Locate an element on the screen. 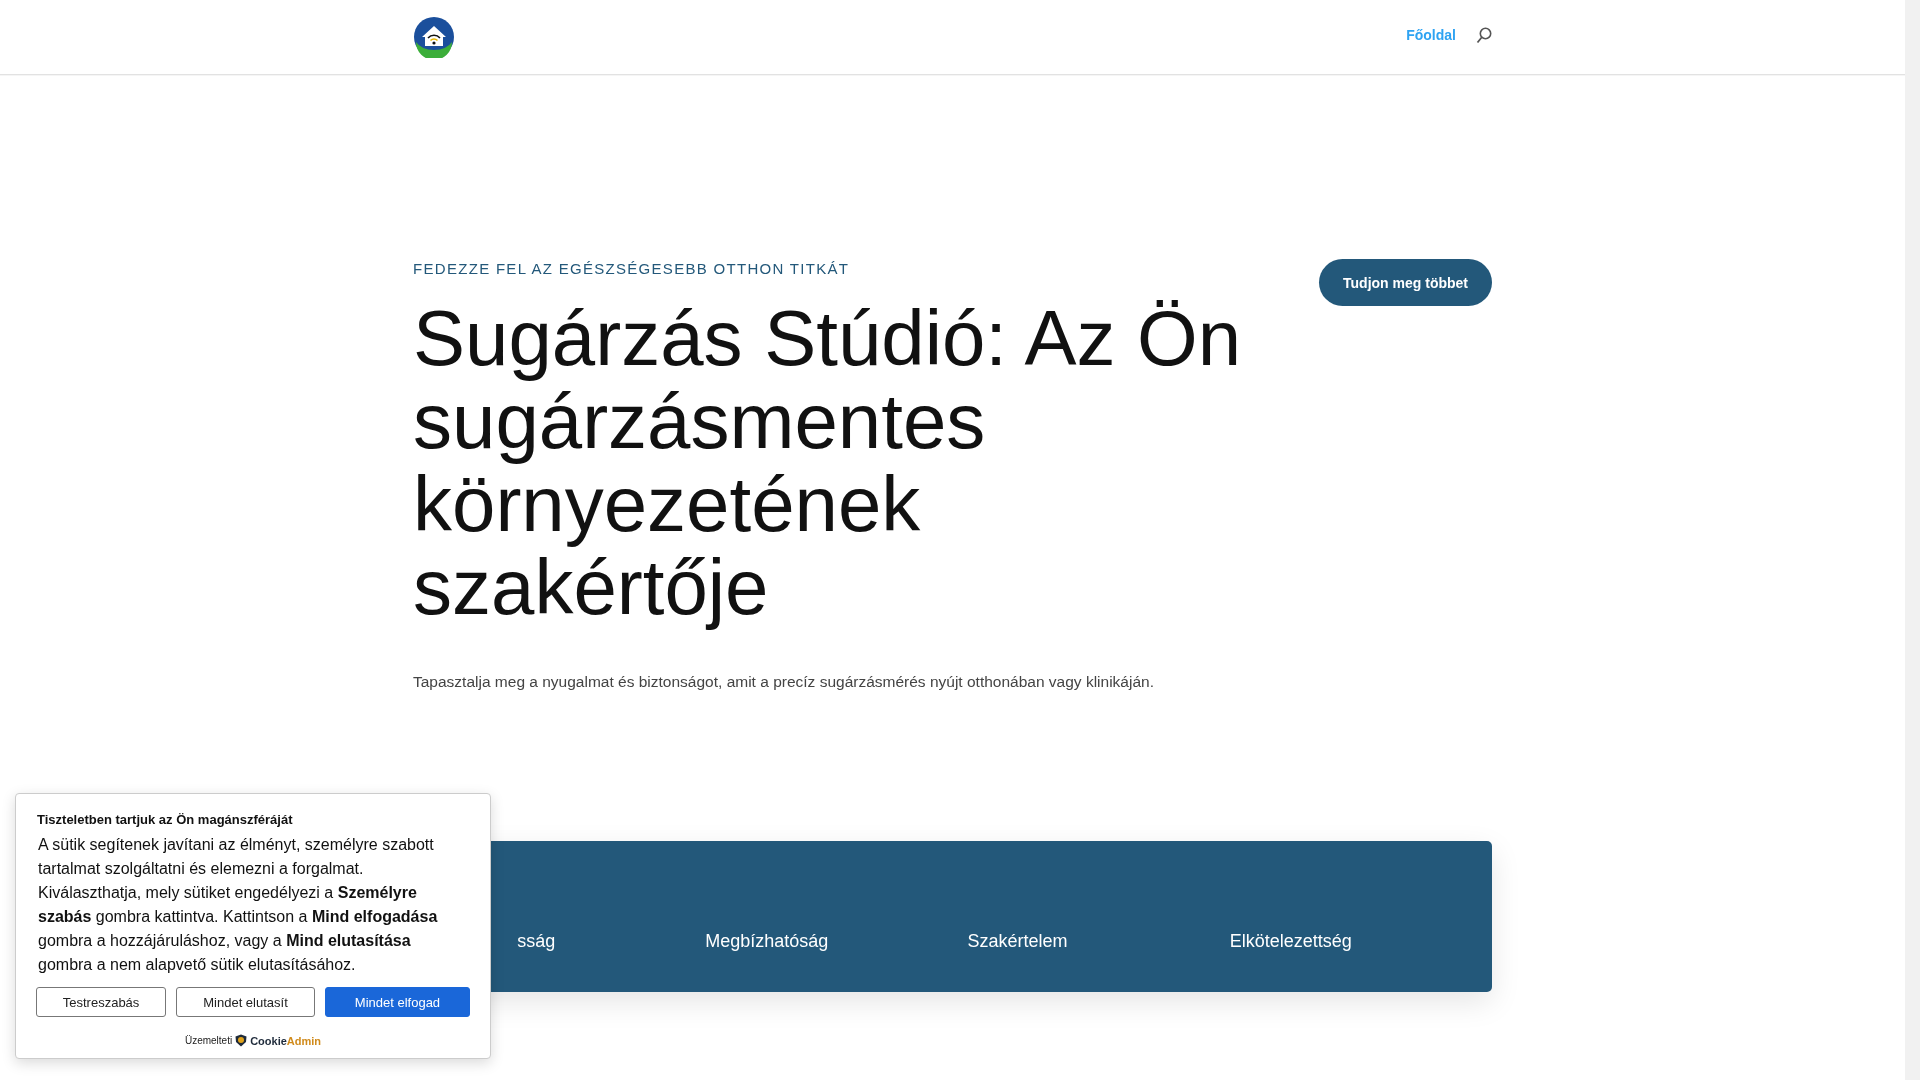 The width and height of the screenshot is (1920, 1080). value-label: Szakértelem is located at coordinates (1018, 941).